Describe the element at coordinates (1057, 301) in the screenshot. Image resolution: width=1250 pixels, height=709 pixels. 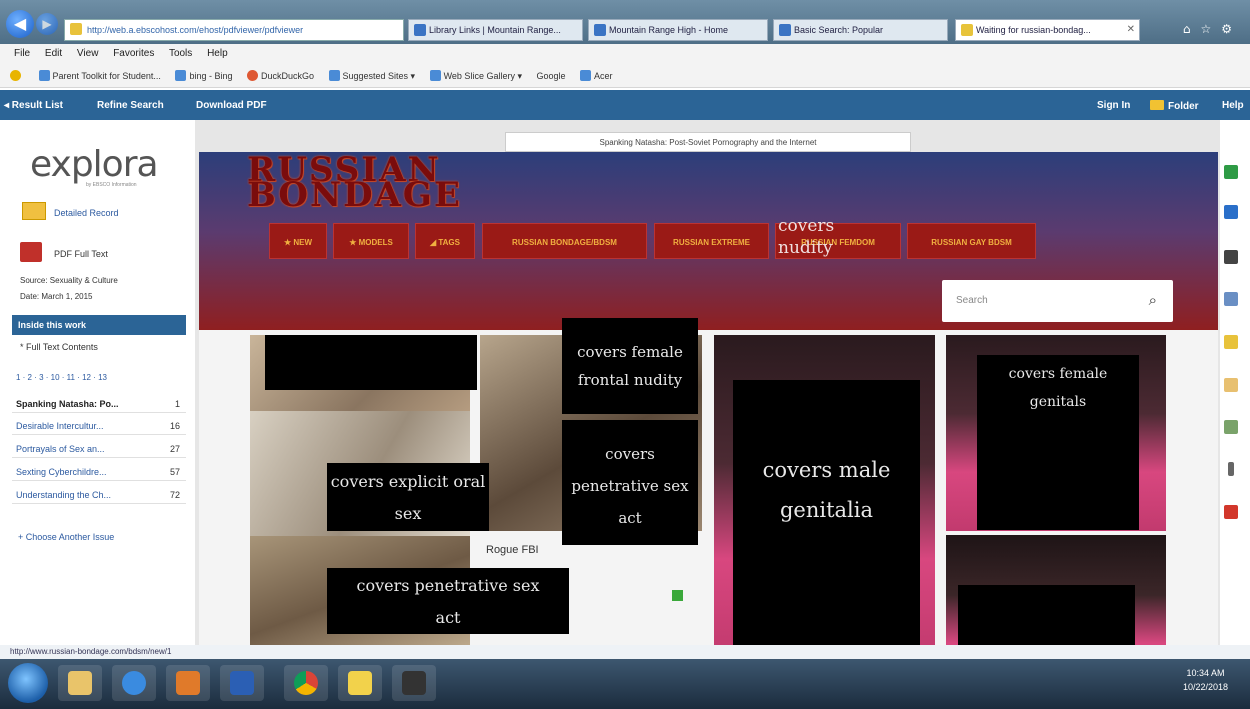
I see `site-search-input: Search ⌕` at that location.